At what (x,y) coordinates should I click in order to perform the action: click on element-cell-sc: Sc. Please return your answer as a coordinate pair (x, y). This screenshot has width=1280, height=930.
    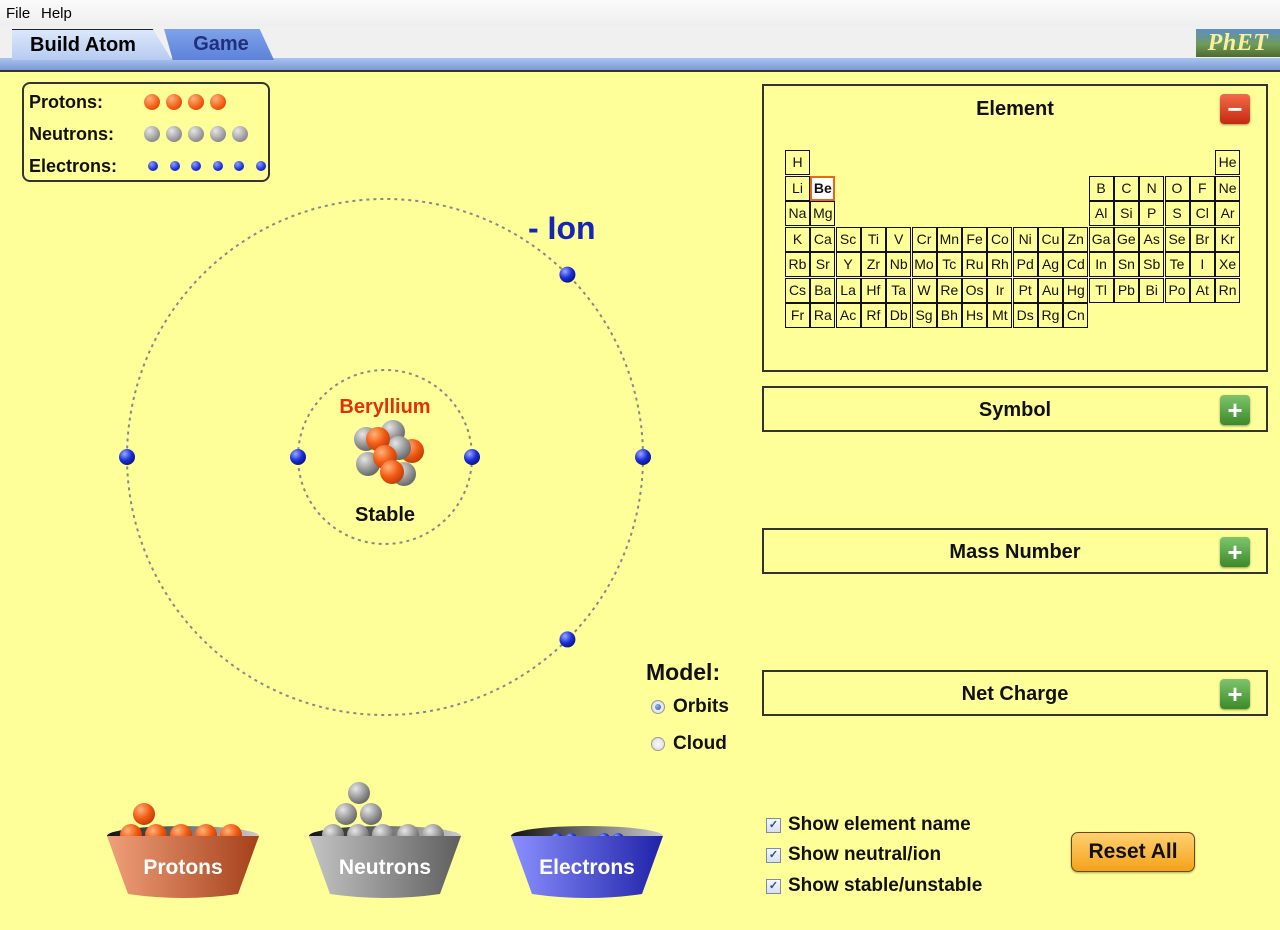
    Looking at the image, I should click on (848, 239).